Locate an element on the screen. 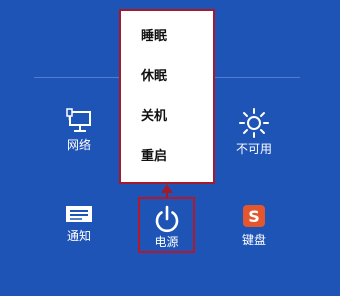 The width and height of the screenshot is (340, 296). network-label: 网络 is located at coordinates (78, 145).